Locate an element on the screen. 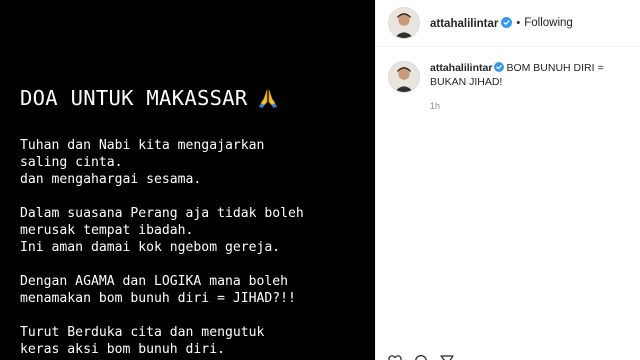  folded-hands-icon is located at coordinates (268, 98).